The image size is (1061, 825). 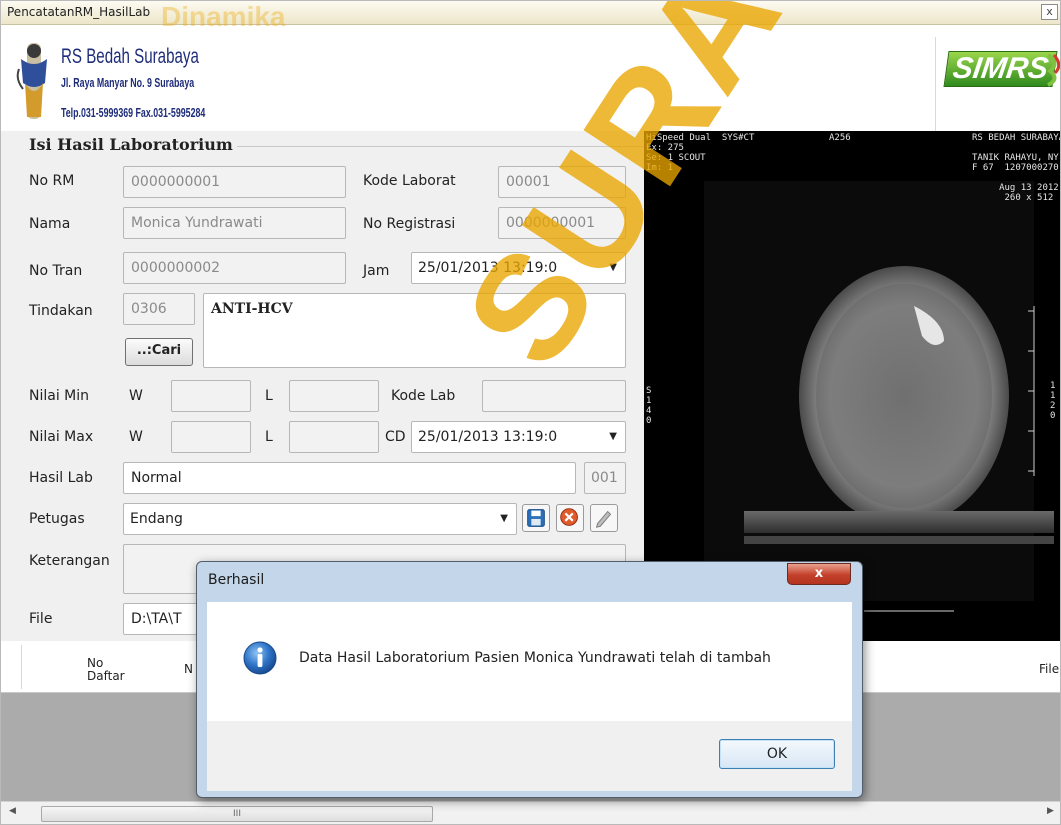 I want to click on edit-button, so click(x=604, y=518).